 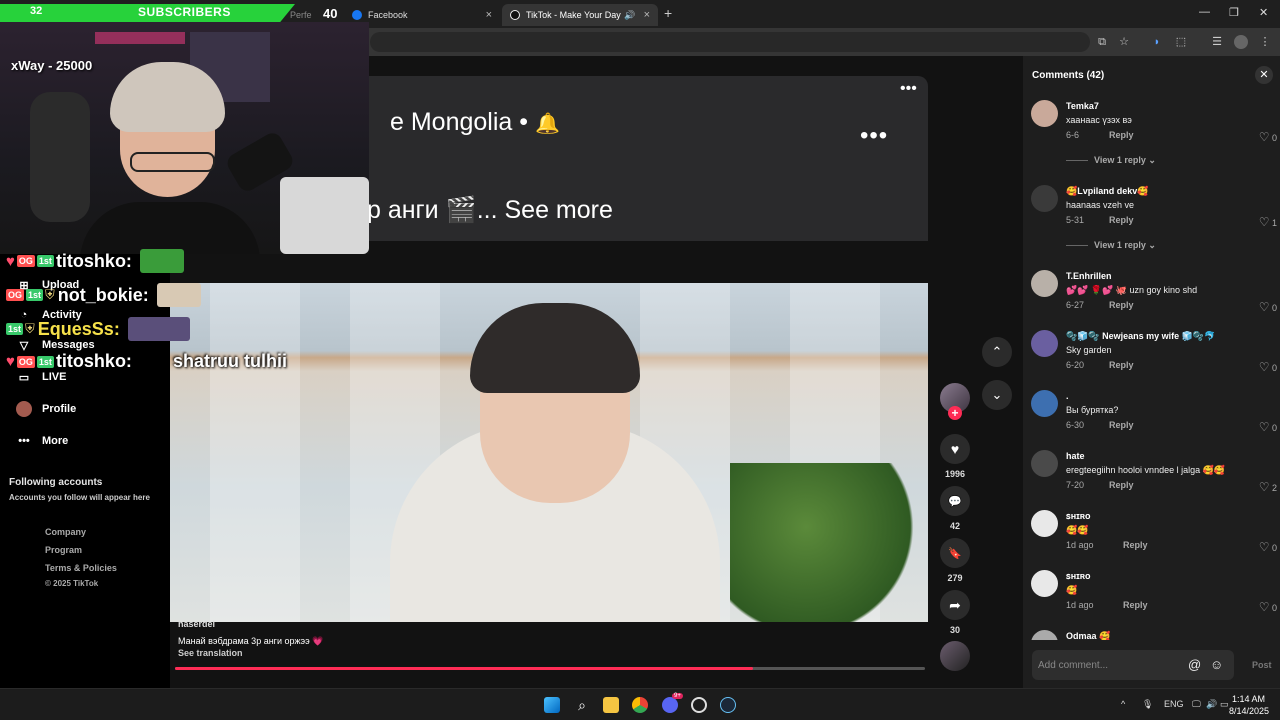 What do you see at coordinates (573, 15) in the screenshot?
I see `tab-tiktok-label: TikTok - Make Your Day` at bounding box center [573, 15].